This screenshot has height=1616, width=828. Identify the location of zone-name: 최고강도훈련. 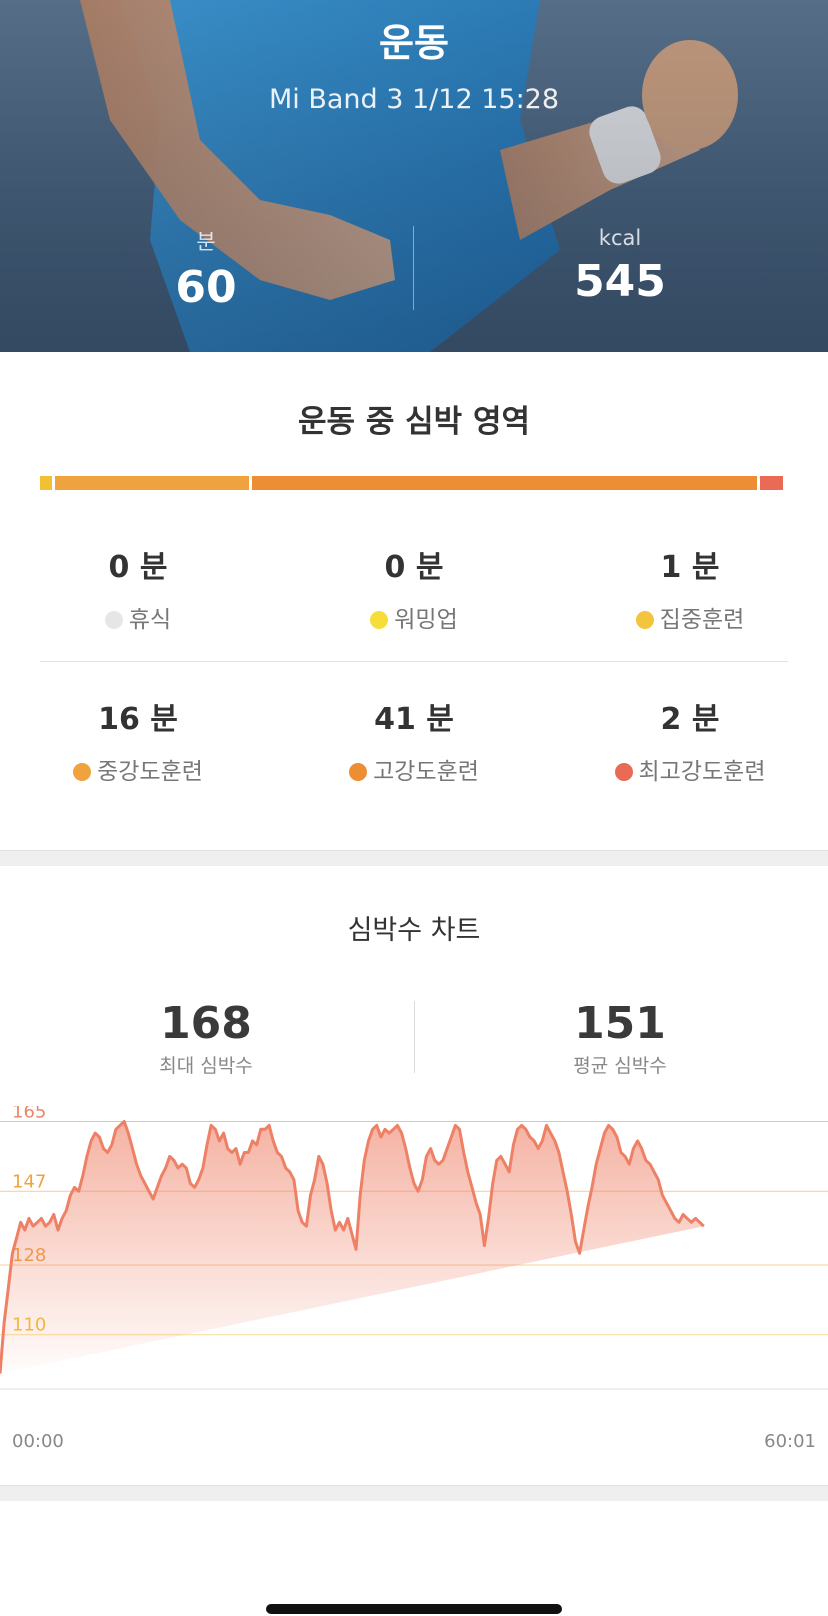
(702, 772).